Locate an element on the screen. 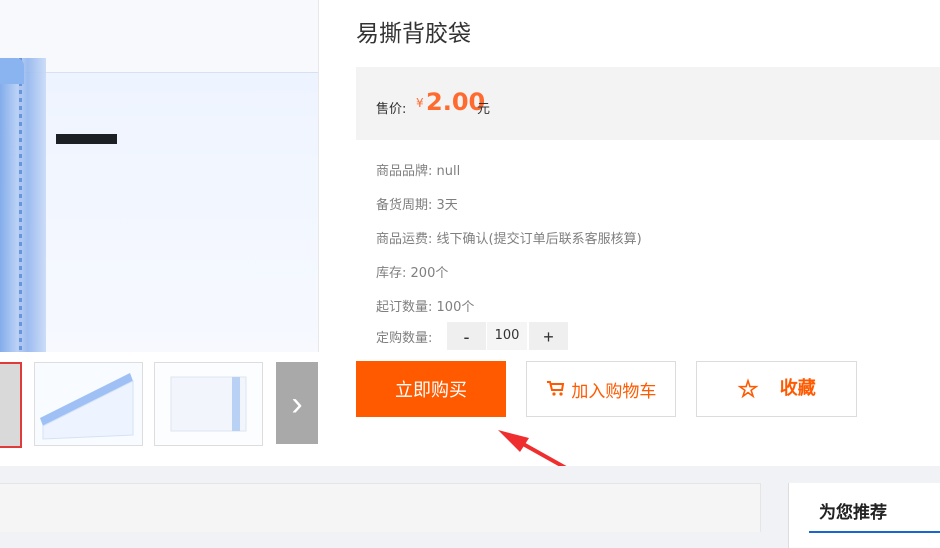 The image size is (940, 548). recommend-underline is located at coordinates (874, 532).